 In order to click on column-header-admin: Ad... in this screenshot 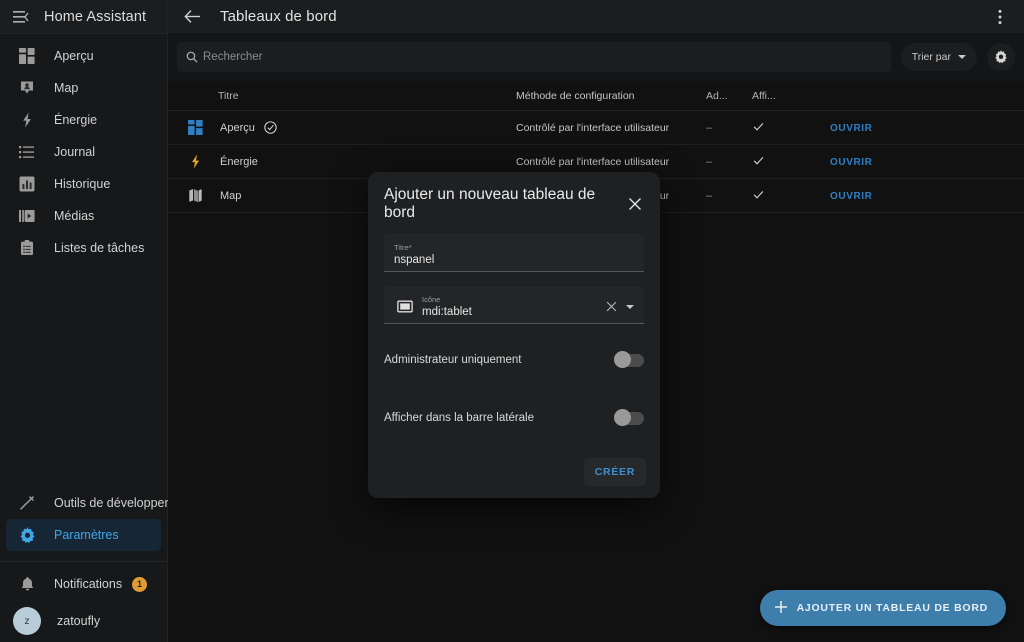, I will do `click(729, 96)`.